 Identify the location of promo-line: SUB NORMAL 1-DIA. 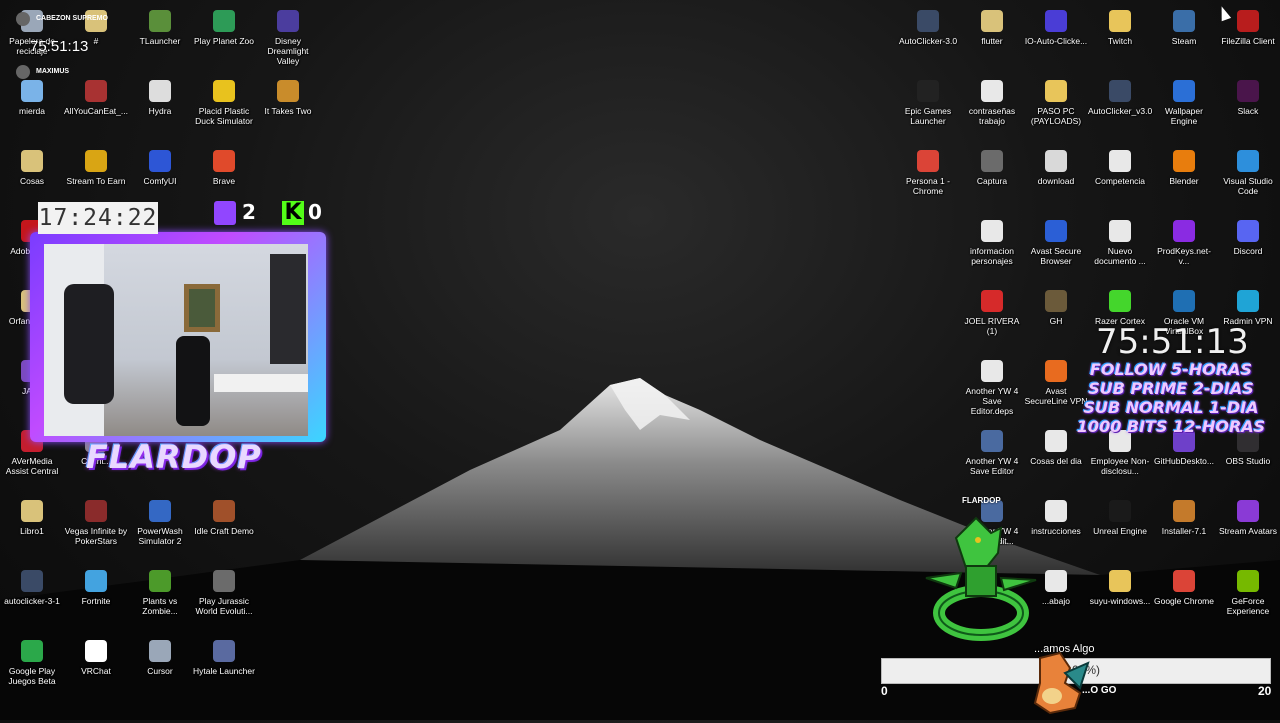
(1171, 407).